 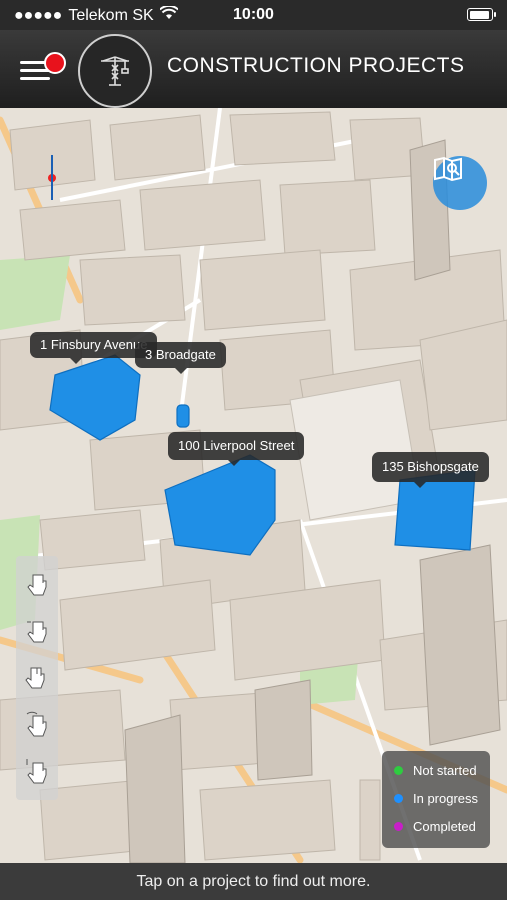 What do you see at coordinates (448, 169) in the screenshot?
I see `map-search-icon` at bounding box center [448, 169].